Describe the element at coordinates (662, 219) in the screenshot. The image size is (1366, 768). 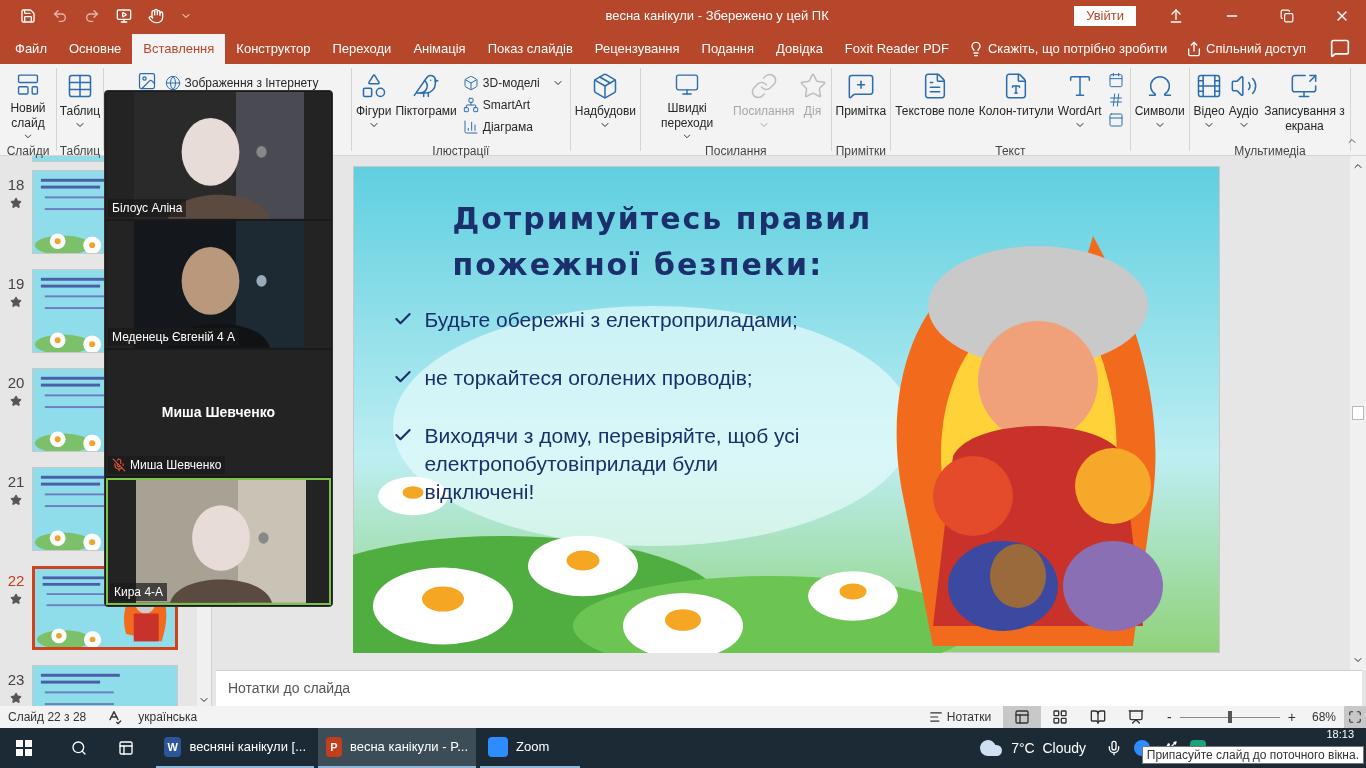
I see `slide-title: Дотримуйтесь правил` at that location.